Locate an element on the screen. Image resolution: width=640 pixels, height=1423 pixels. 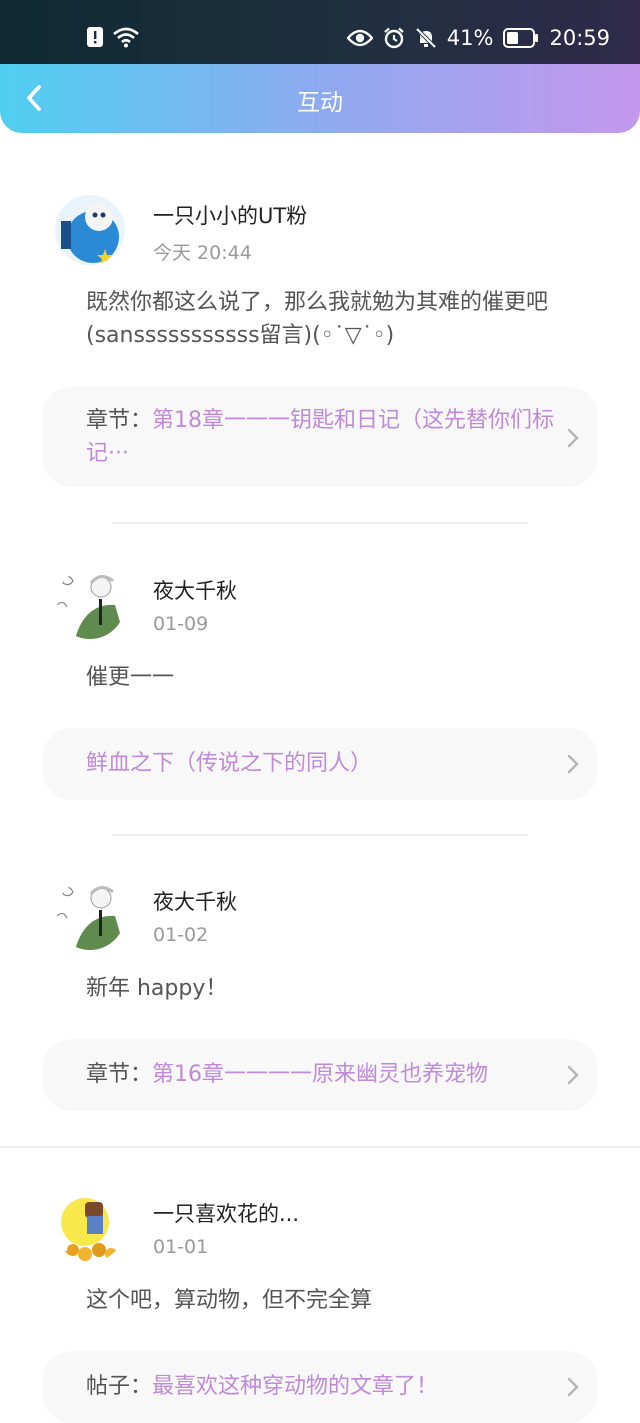
clock-time: 20:59 is located at coordinates (579, 38).